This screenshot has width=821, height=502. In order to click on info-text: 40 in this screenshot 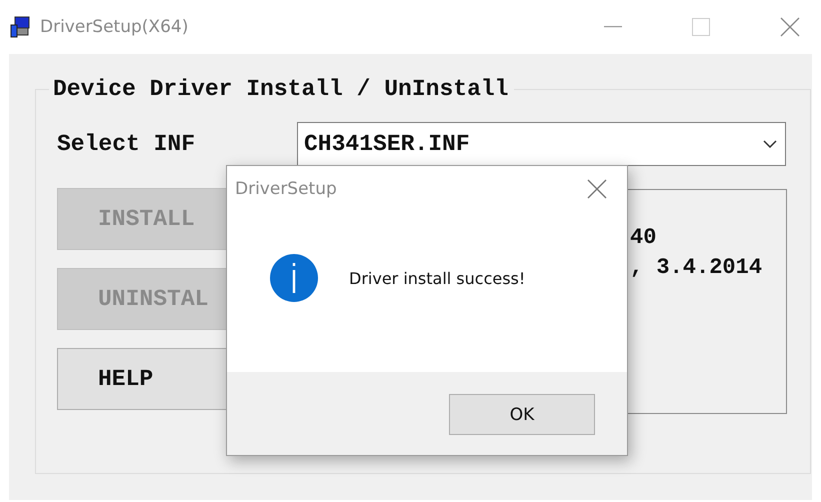, I will do `click(644, 238)`.